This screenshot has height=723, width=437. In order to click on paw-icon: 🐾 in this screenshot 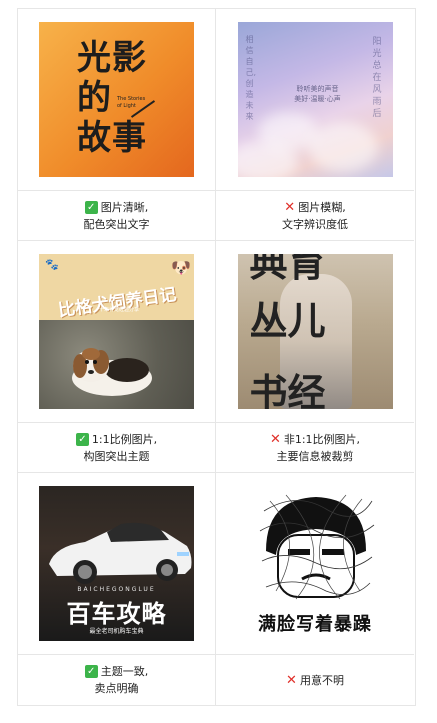, I will do `click(52, 264)`.